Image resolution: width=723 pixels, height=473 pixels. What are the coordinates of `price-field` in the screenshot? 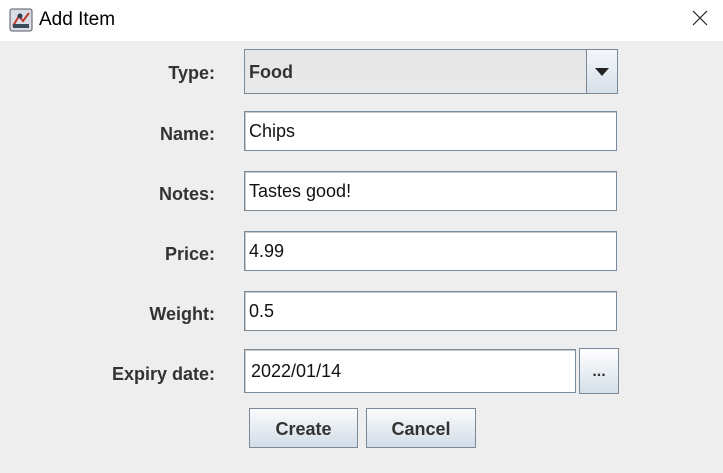 It's located at (430, 251).